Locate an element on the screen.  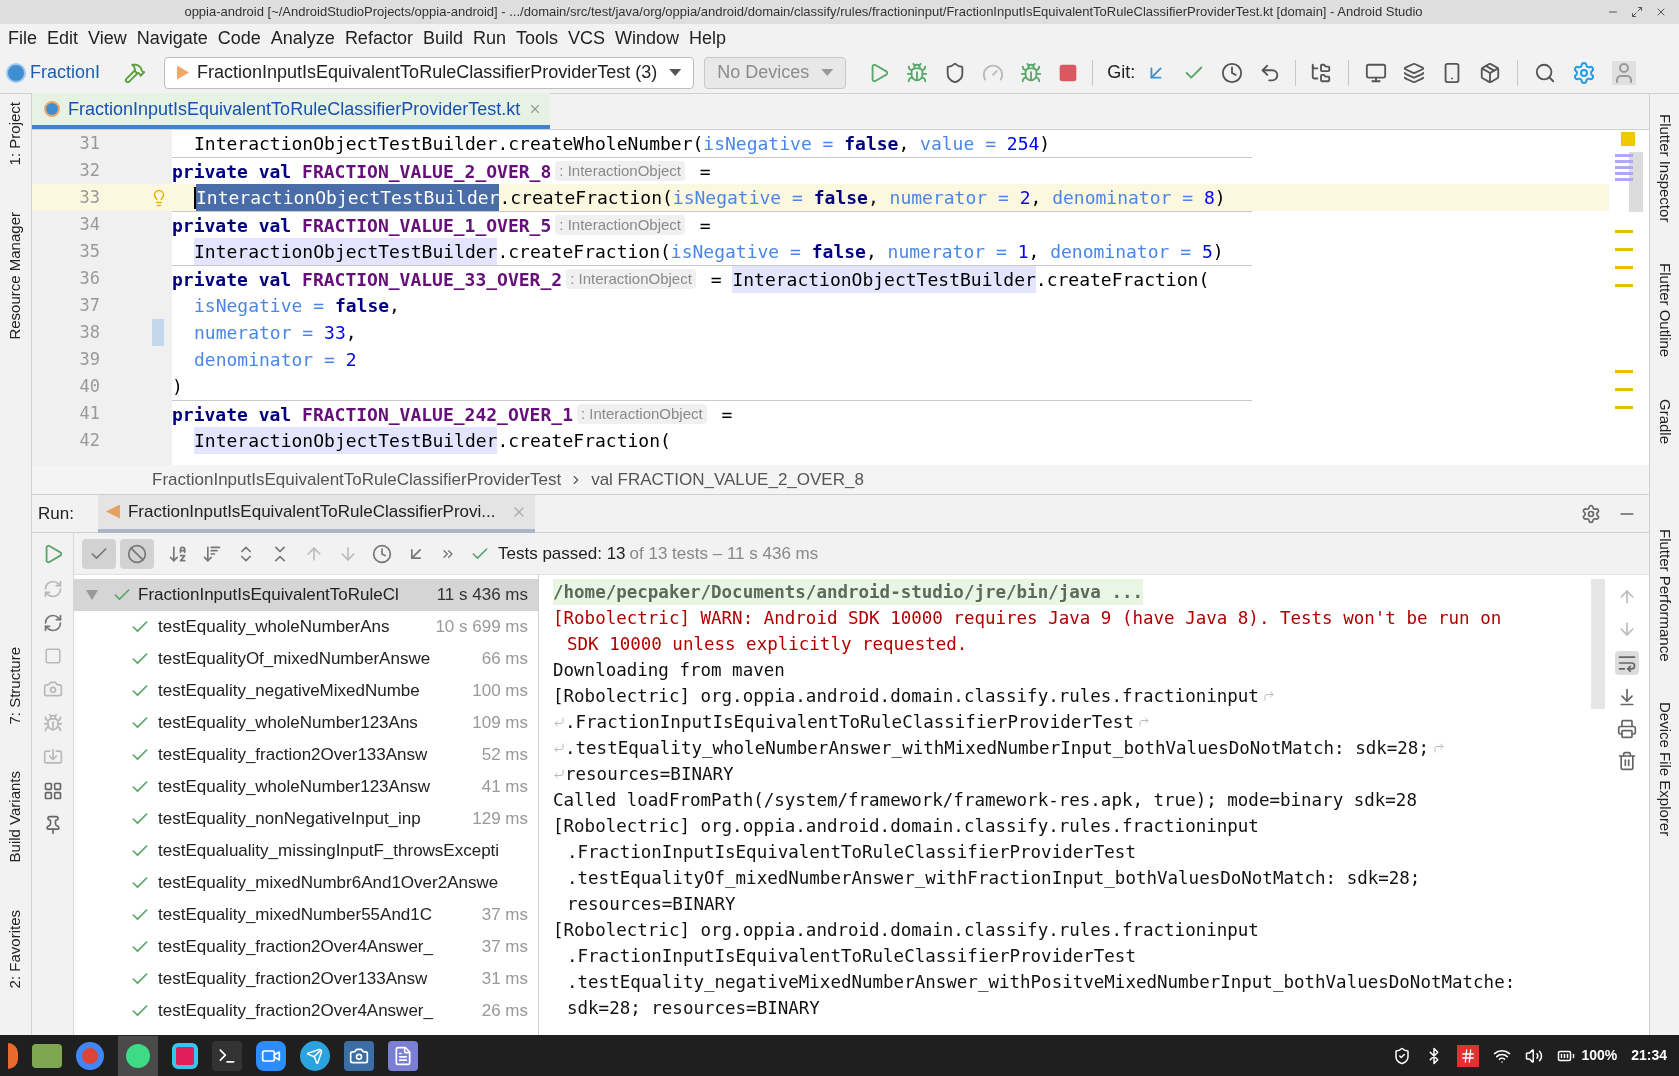
menu-item: Help is located at coordinates (708, 38).